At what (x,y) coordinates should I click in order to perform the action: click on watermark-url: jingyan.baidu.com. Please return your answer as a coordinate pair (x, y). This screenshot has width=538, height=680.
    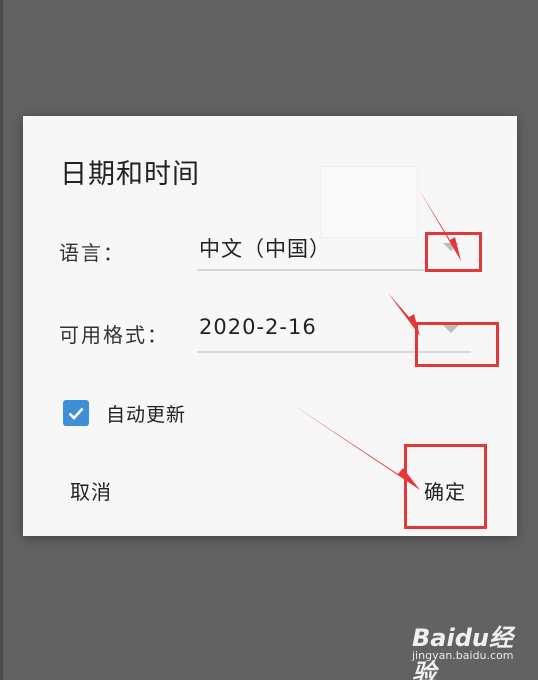
    Looking at the image, I should click on (463, 655).